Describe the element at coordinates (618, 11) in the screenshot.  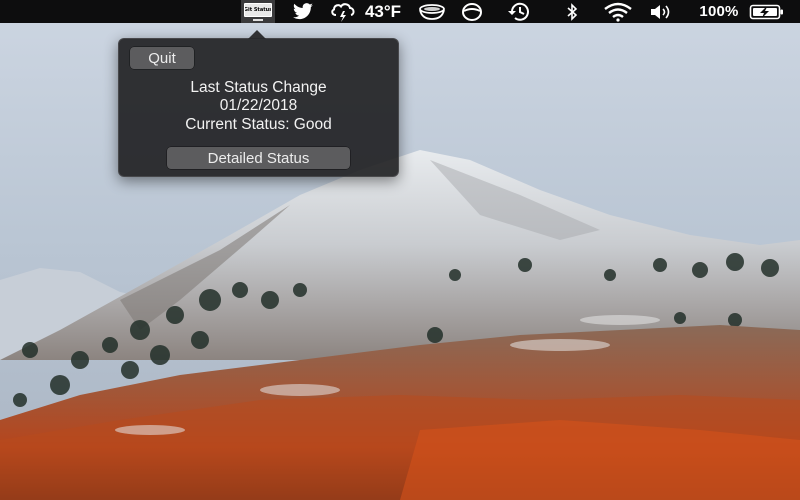
I see `wifi-icon` at that location.